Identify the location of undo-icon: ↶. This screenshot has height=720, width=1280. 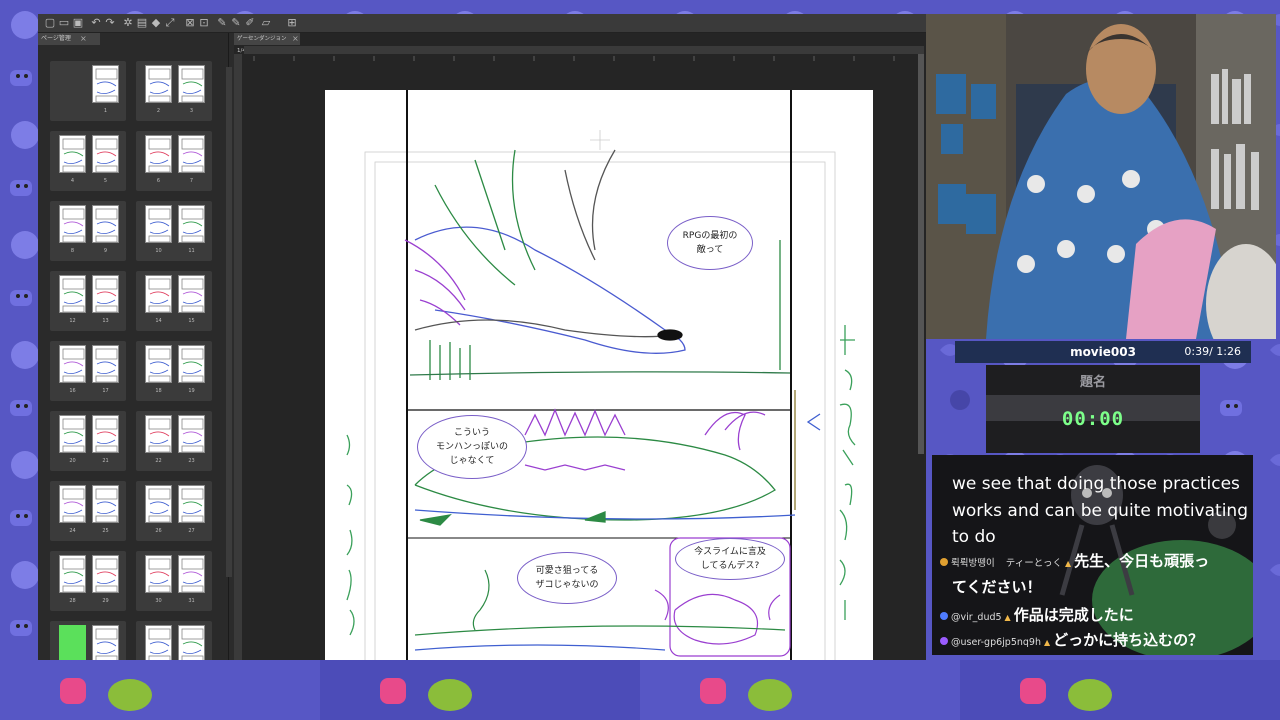
(96, 23).